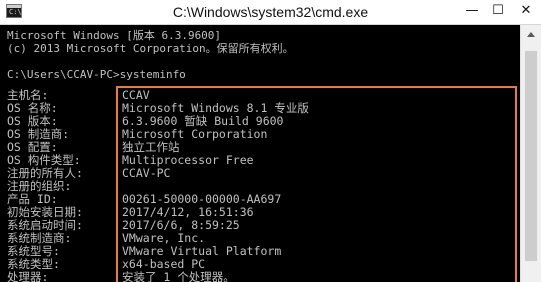 The width and height of the screenshot is (541, 282). Describe the element at coordinates (270, 12) in the screenshot. I see `title-bar: C:\ C:\Windows\system32\cmd.exe — ☐ ✕` at that location.